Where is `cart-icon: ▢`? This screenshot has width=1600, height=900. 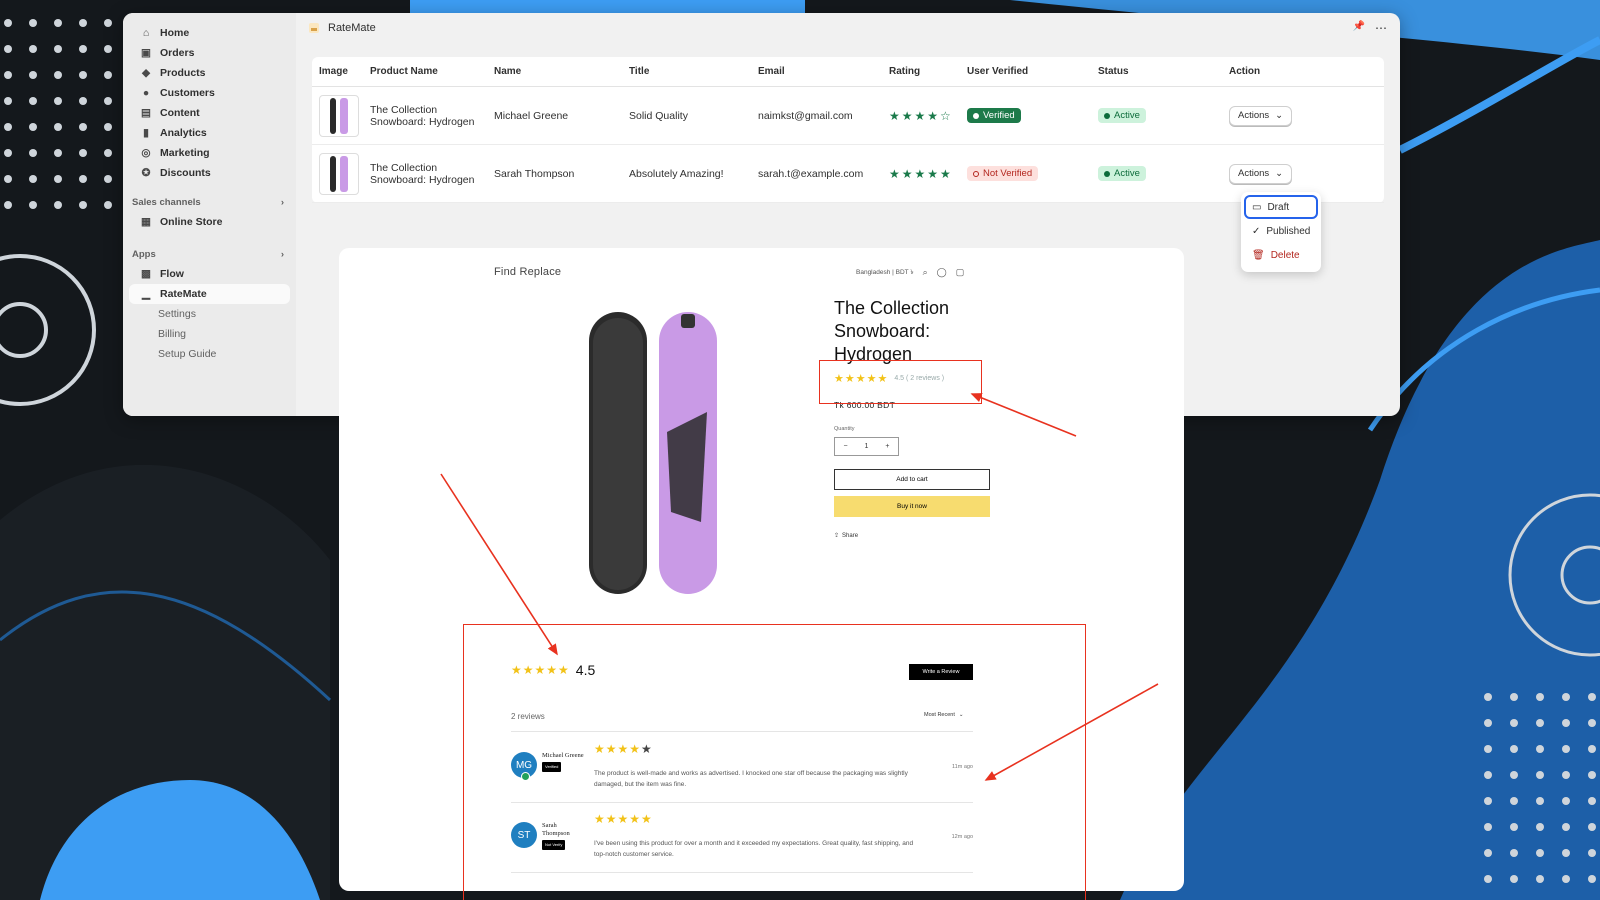
cart-icon: ▢ is located at coordinates (960, 272).